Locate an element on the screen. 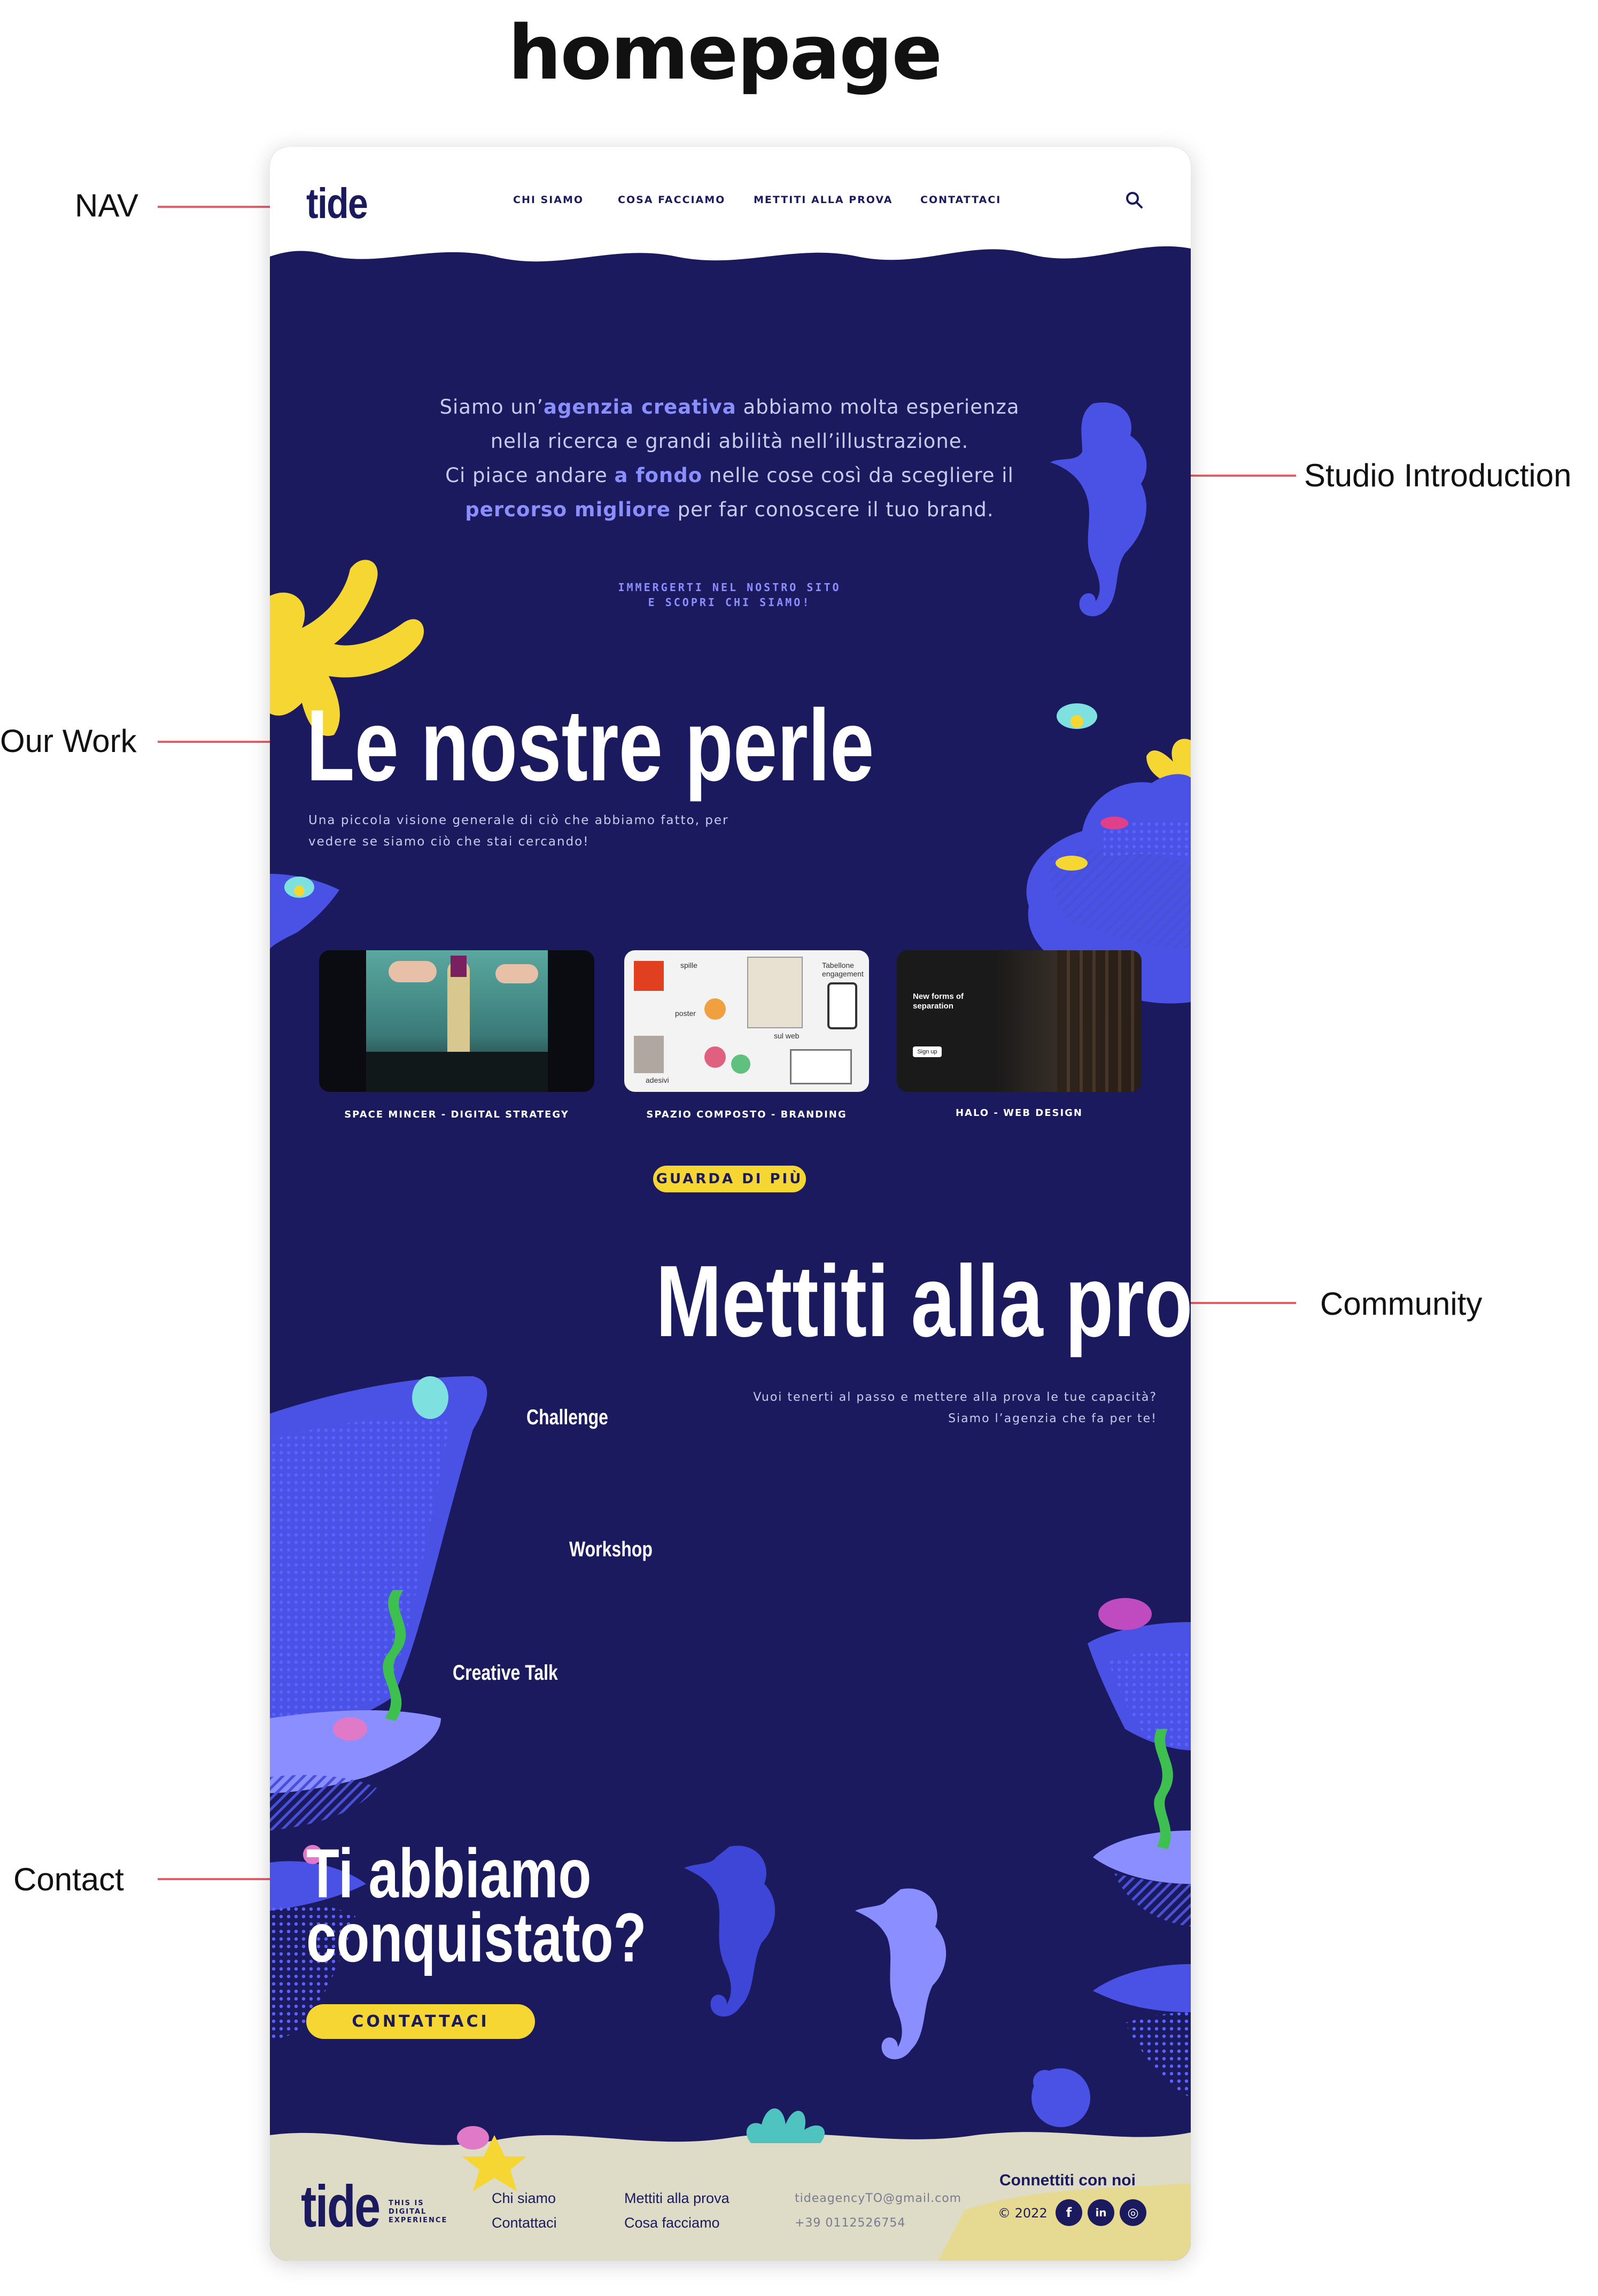  intro-highlight-agenzia: agenzia creativa is located at coordinates (640, 407).